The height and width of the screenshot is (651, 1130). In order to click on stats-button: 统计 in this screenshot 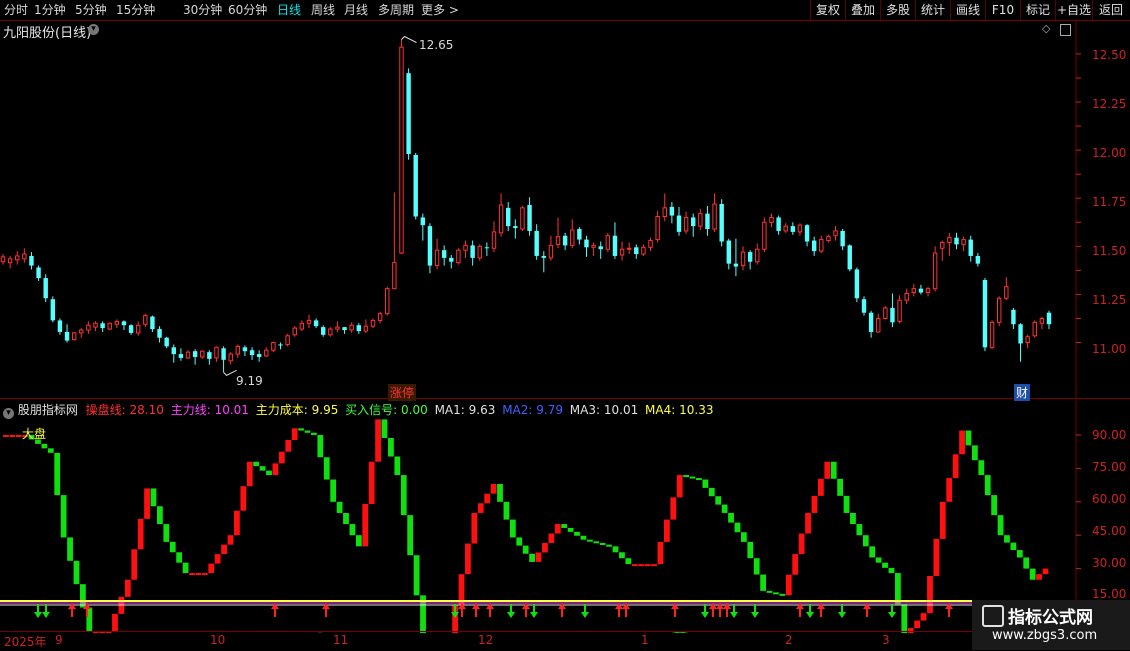, I will do `click(932, 10)`.